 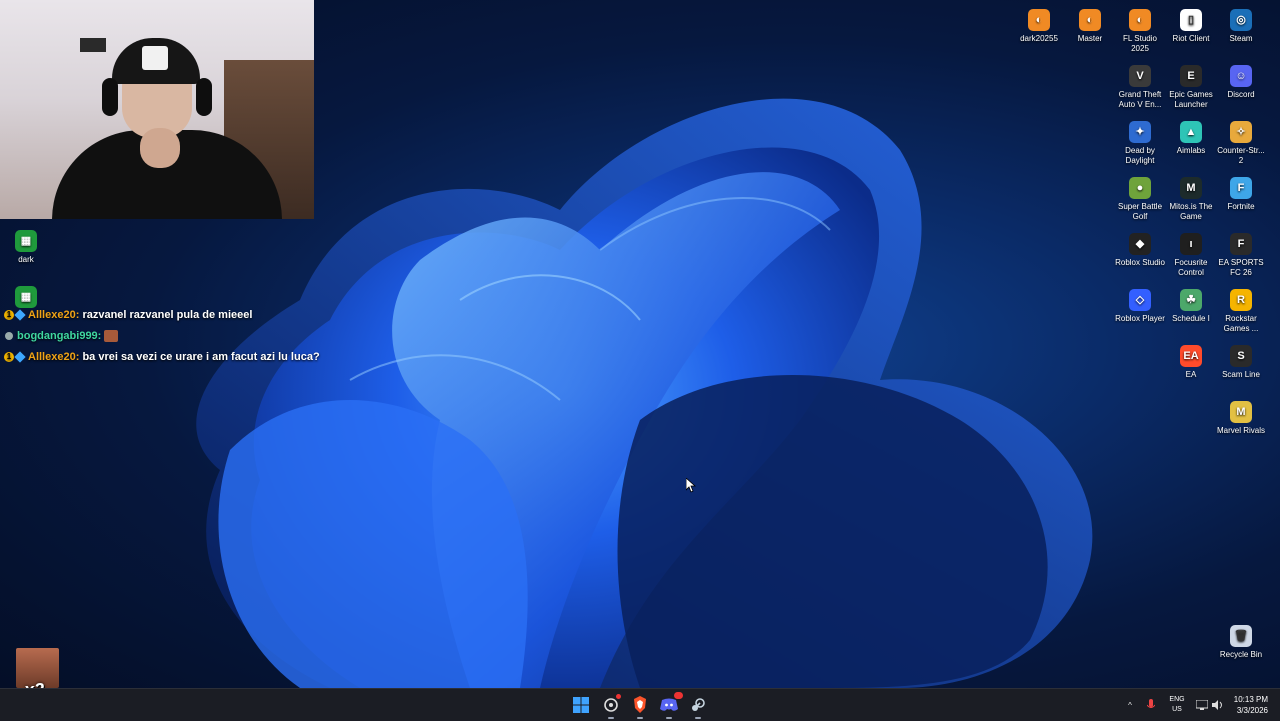 What do you see at coordinates (93, 45) in the screenshot?
I see `webcam-background-object` at bounding box center [93, 45].